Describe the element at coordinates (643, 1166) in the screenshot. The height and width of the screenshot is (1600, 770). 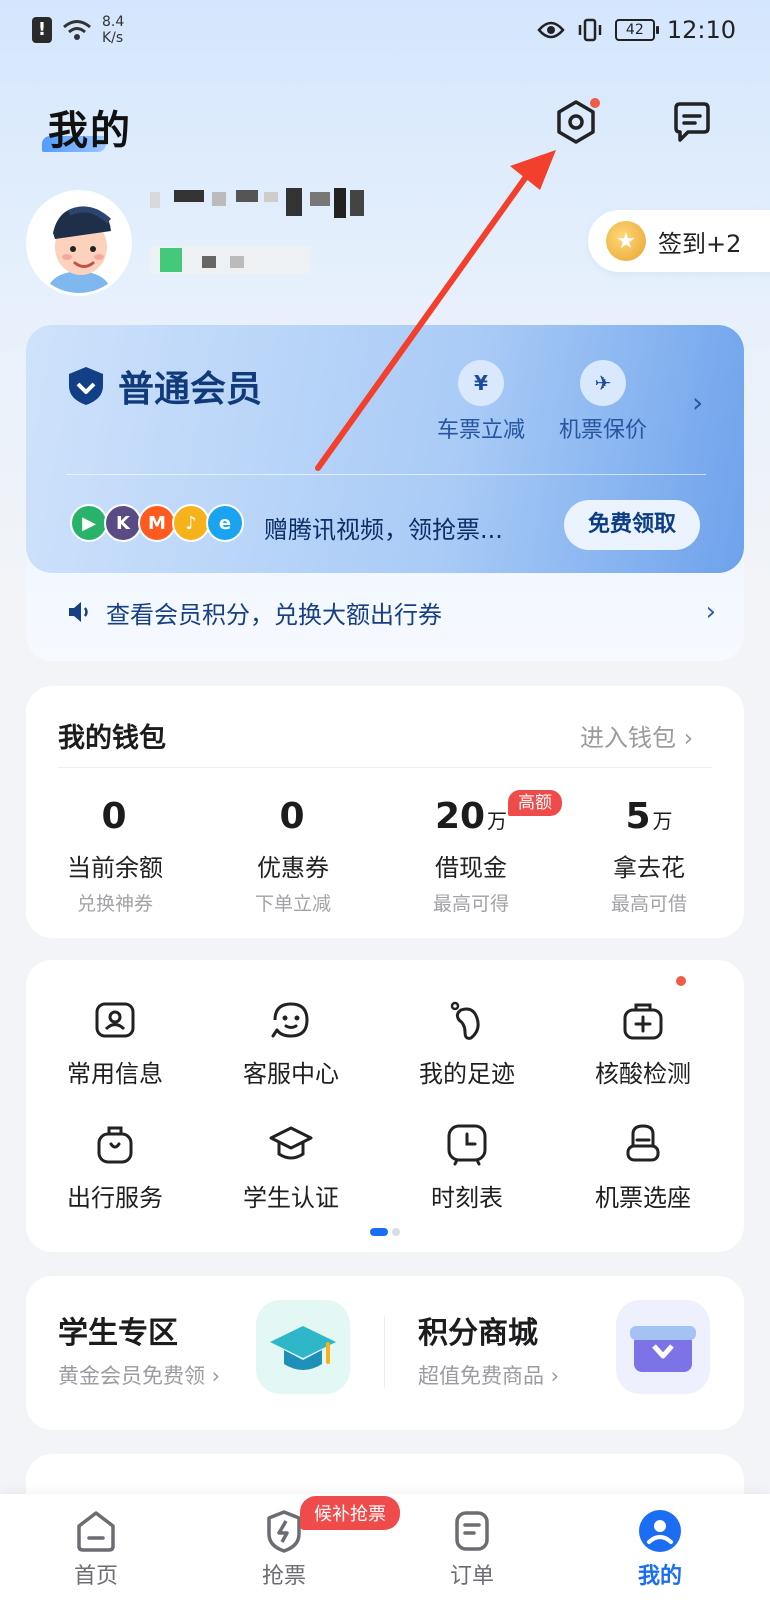
I see `service-seat-select: 机票选座` at that location.